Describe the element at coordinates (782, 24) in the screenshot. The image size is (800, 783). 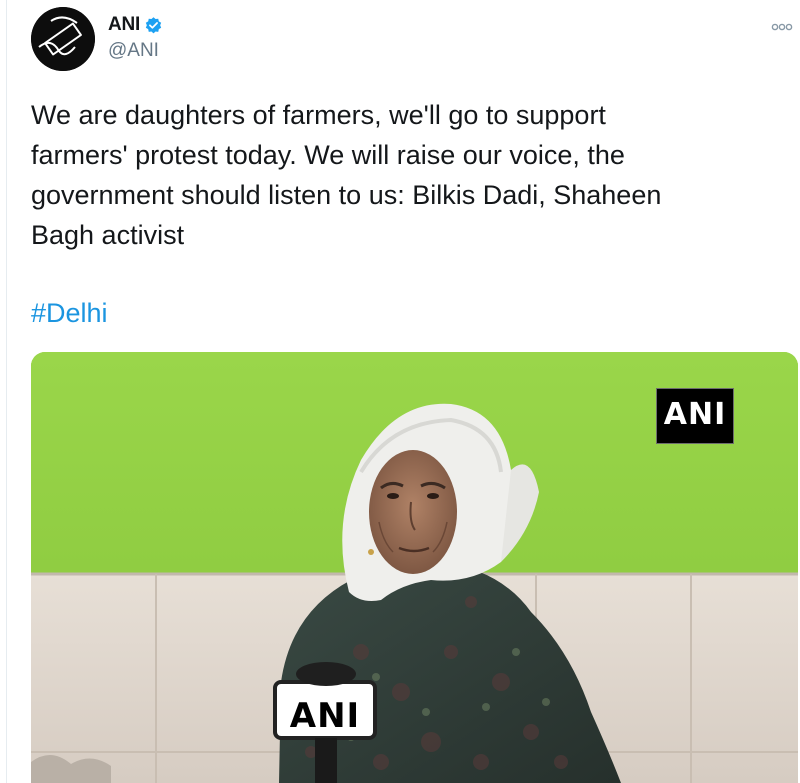
I see `more-options-icon` at that location.